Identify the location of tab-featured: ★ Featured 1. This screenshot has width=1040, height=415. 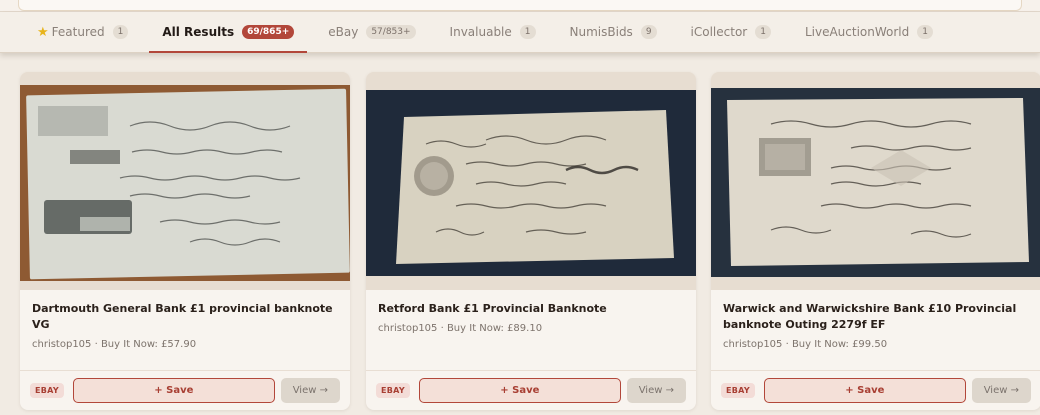
(82, 32).